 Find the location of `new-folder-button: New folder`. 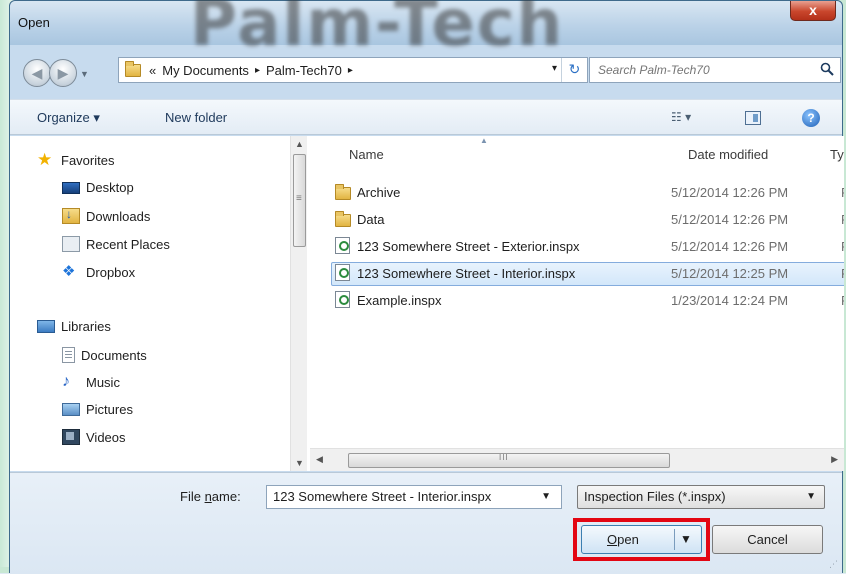

new-folder-button: New folder is located at coordinates (196, 117).